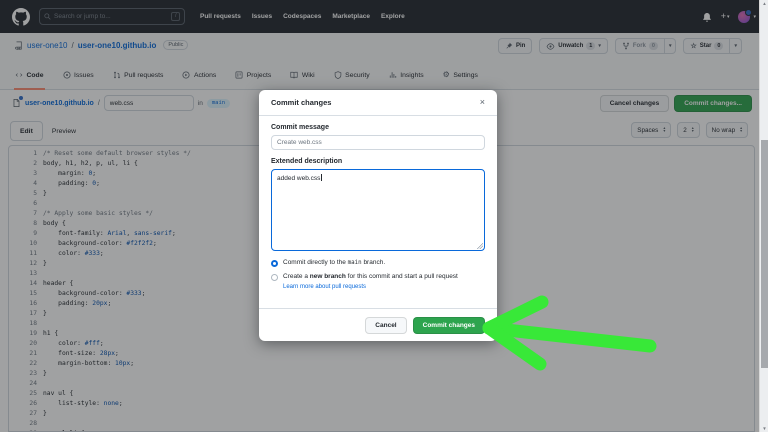 The image size is (768, 432). What do you see at coordinates (274, 277) in the screenshot?
I see `new-branch-radio` at bounding box center [274, 277].